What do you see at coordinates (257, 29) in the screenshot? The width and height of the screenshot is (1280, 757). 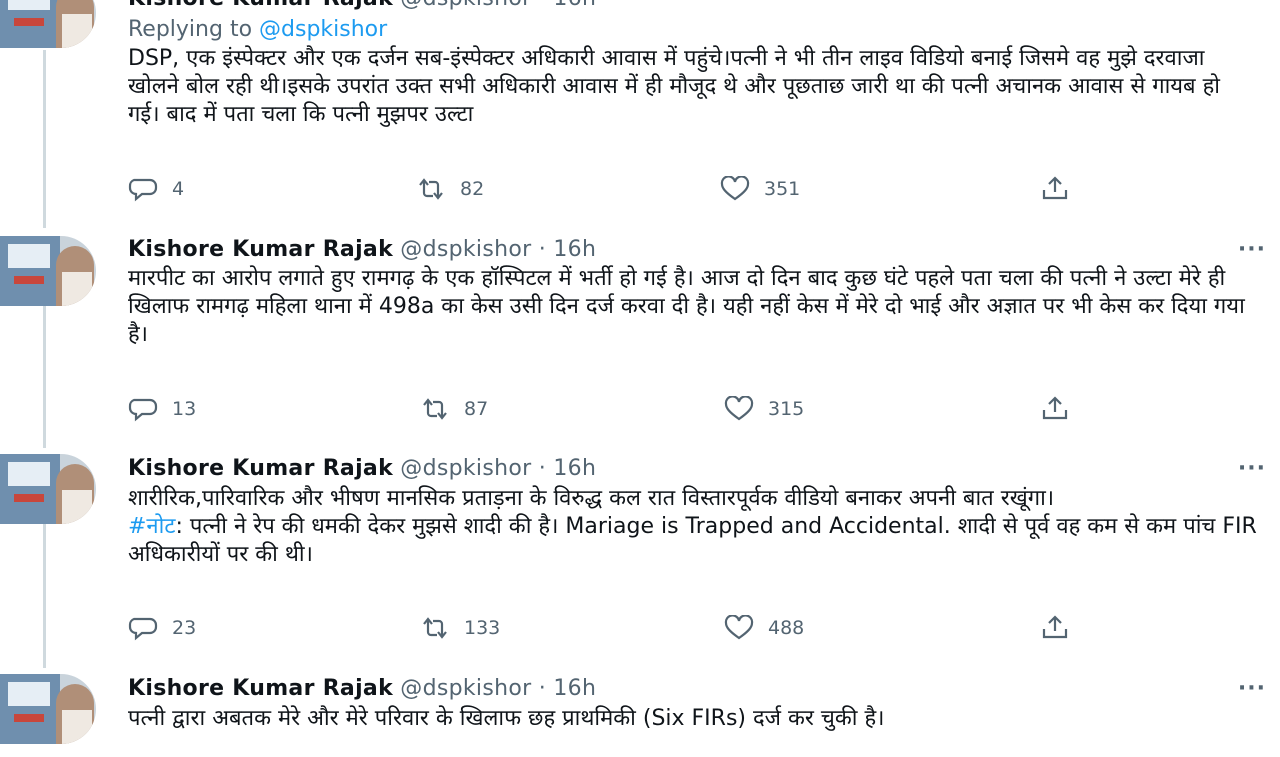 I see `replying-to: Replying to @dspkishor` at bounding box center [257, 29].